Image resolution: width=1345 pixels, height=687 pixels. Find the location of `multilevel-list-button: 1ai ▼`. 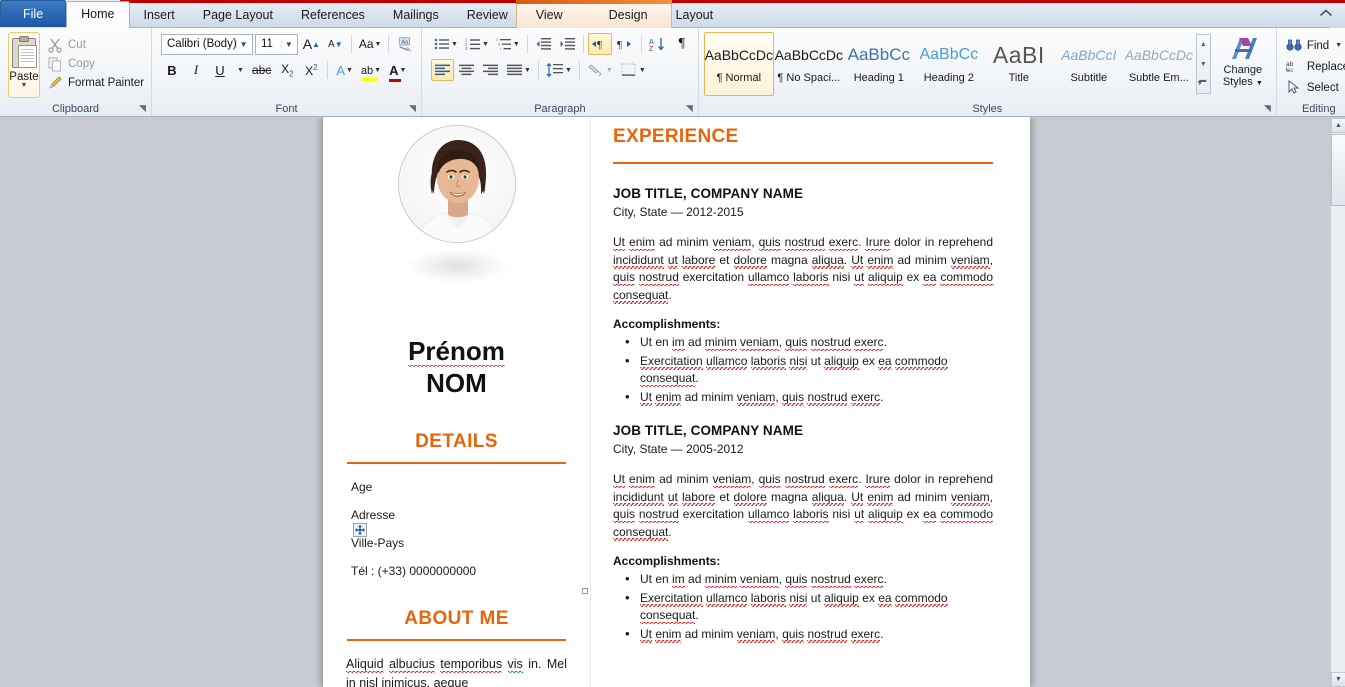

multilevel-list-button: 1ai ▼ is located at coordinates (508, 44).